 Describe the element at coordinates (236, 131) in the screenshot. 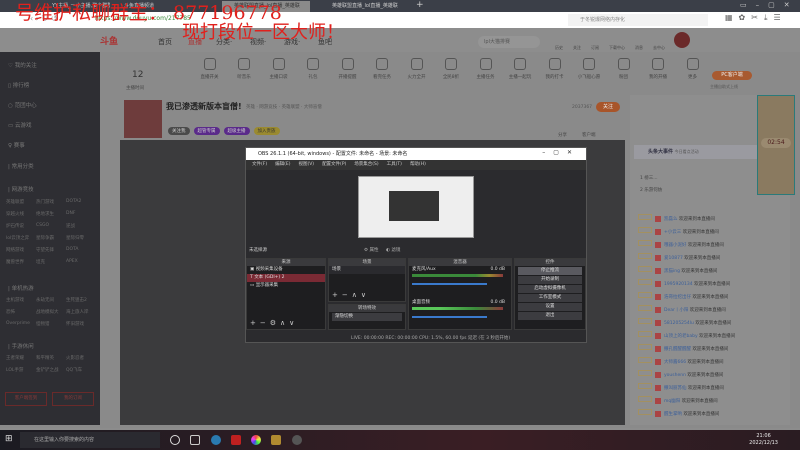

I see `badge: 超级主播` at that location.